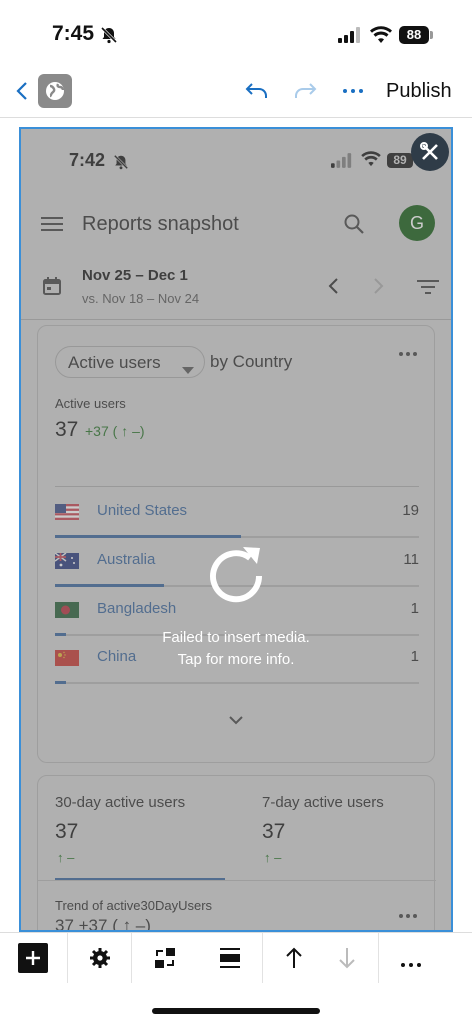  Describe the element at coordinates (294, 971) in the screenshot. I see `move-up-icon` at that location.